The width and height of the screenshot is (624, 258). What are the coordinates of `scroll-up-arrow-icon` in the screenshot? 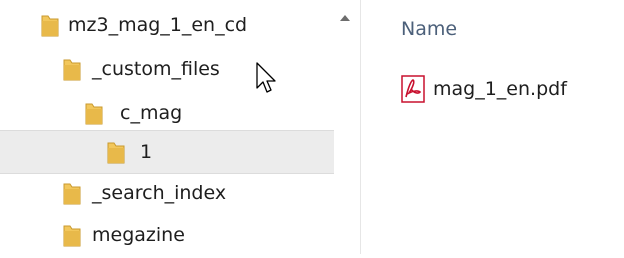 It's located at (345, 18).